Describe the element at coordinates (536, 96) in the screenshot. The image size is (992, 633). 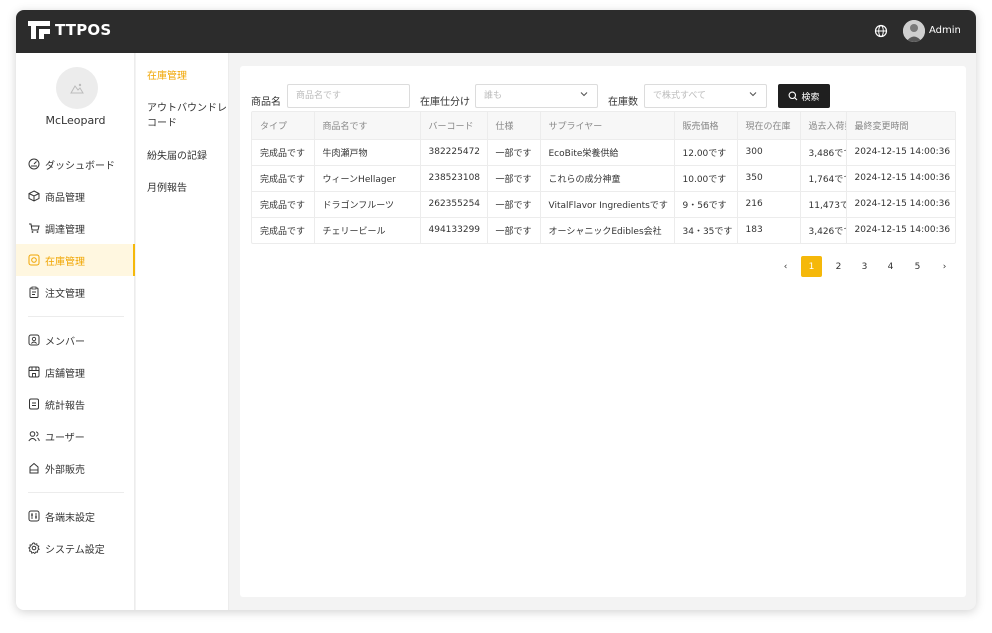
I see `stock-category-select: 誰も` at that location.